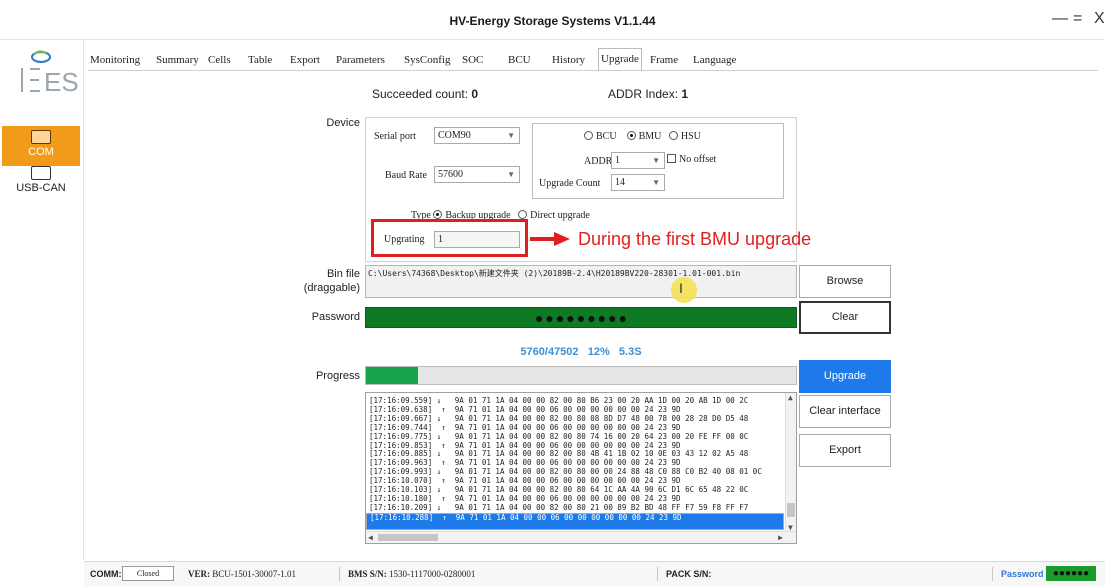  What do you see at coordinates (305, 60) in the screenshot?
I see `tab-export: Export` at bounding box center [305, 60].